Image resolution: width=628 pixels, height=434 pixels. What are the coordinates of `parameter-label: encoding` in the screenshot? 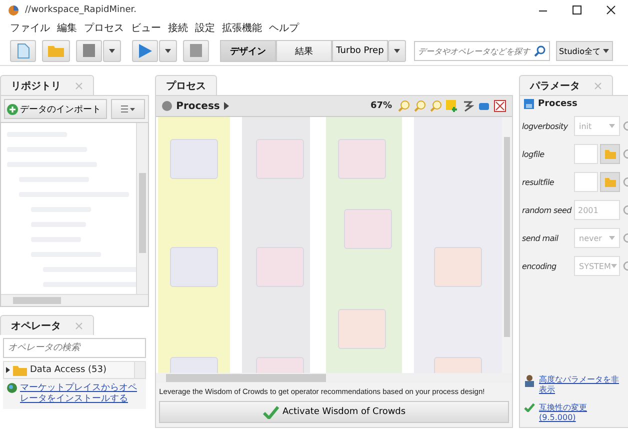 It's located at (540, 266).